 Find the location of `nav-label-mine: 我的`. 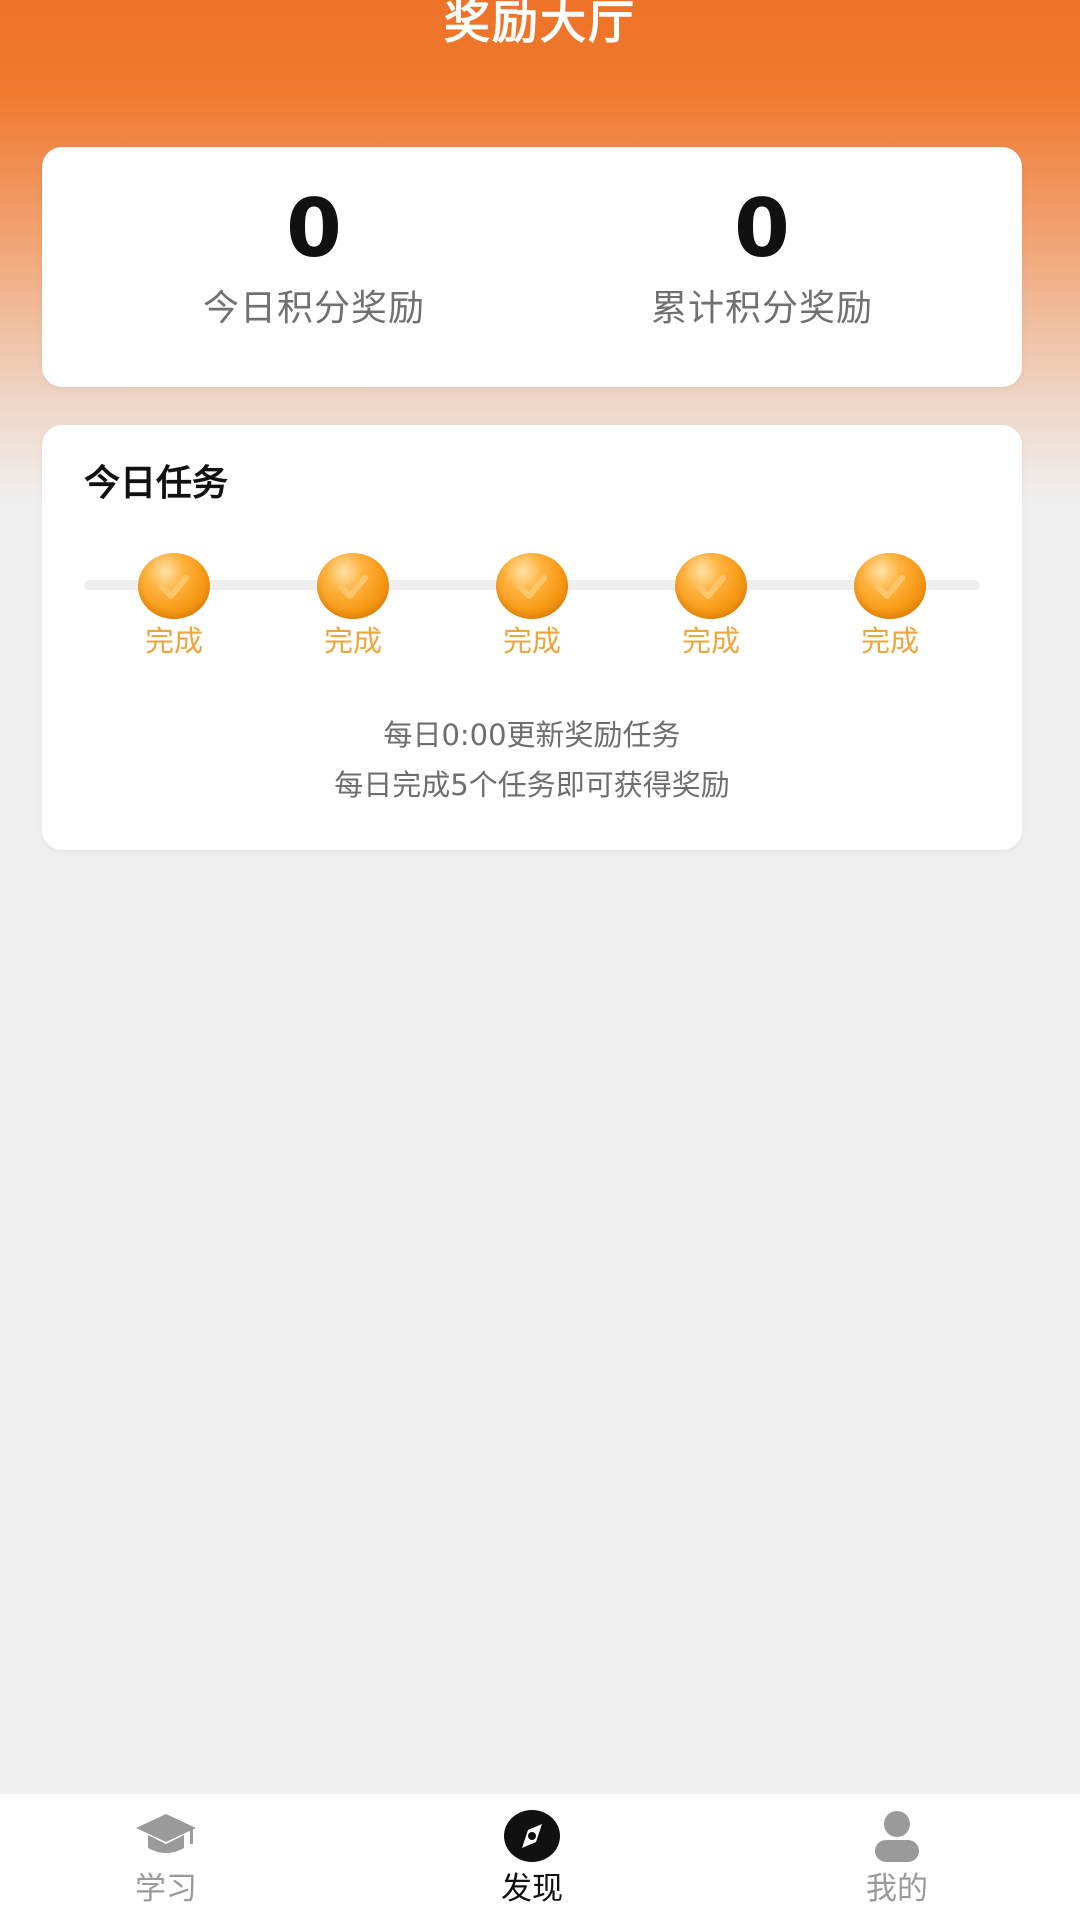

nav-label-mine: 我的 is located at coordinates (897, 1889).